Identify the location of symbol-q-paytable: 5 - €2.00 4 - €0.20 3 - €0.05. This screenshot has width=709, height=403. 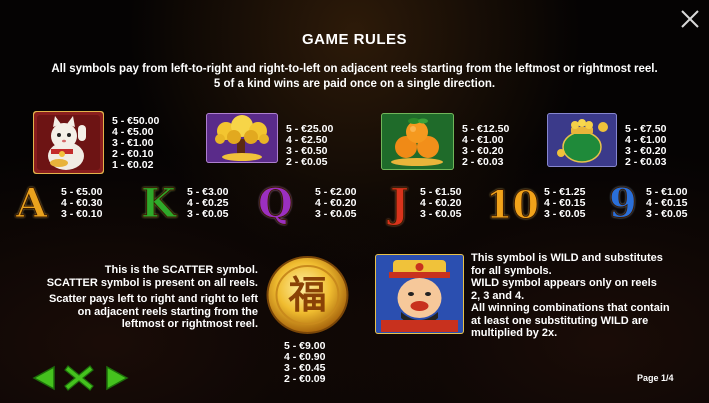
(336, 203).